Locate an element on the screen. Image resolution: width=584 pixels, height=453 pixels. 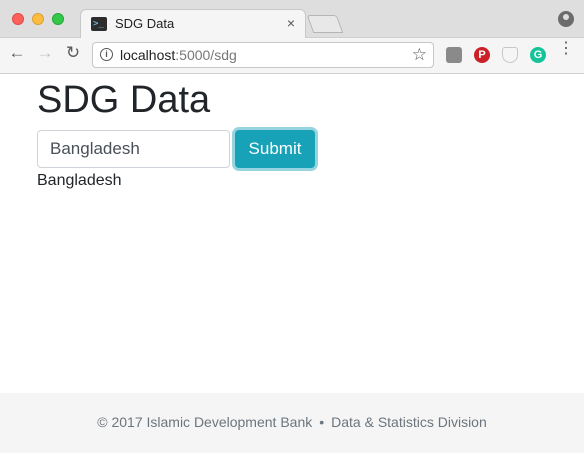
browser-tab: >_ SDG Data × is located at coordinates (193, 24).